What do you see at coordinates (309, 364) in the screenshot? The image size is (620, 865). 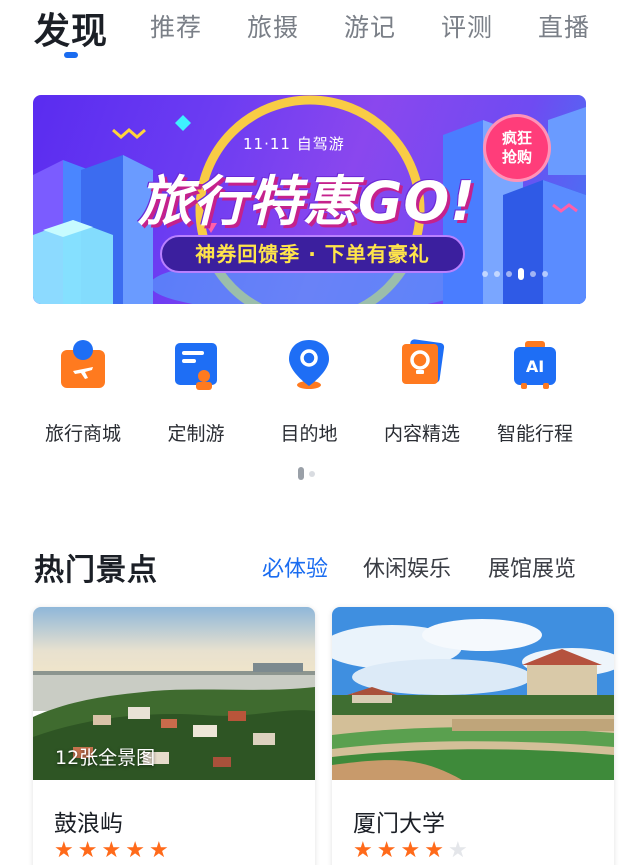 I see `location-pin-icon` at bounding box center [309, 364].